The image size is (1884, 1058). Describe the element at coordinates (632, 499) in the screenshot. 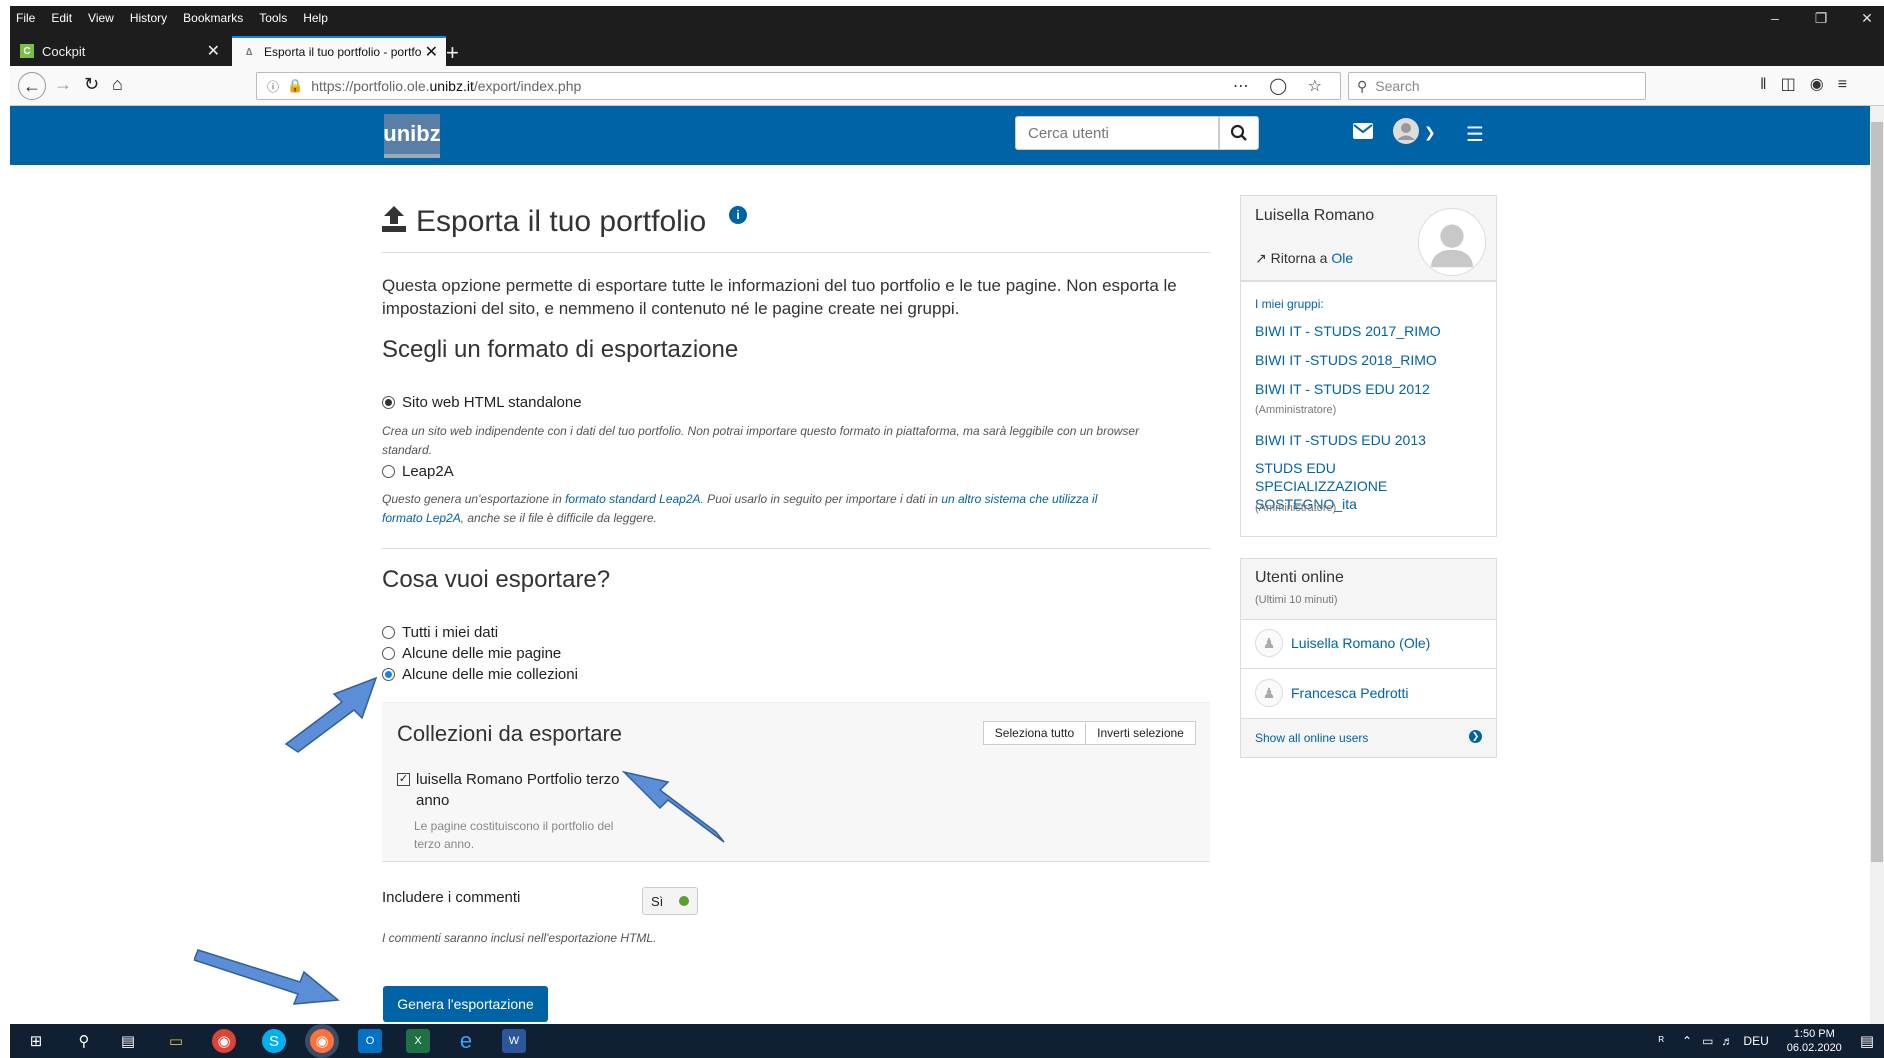

I see `leap2a-format-link: formato standard Leap2A` at that location.